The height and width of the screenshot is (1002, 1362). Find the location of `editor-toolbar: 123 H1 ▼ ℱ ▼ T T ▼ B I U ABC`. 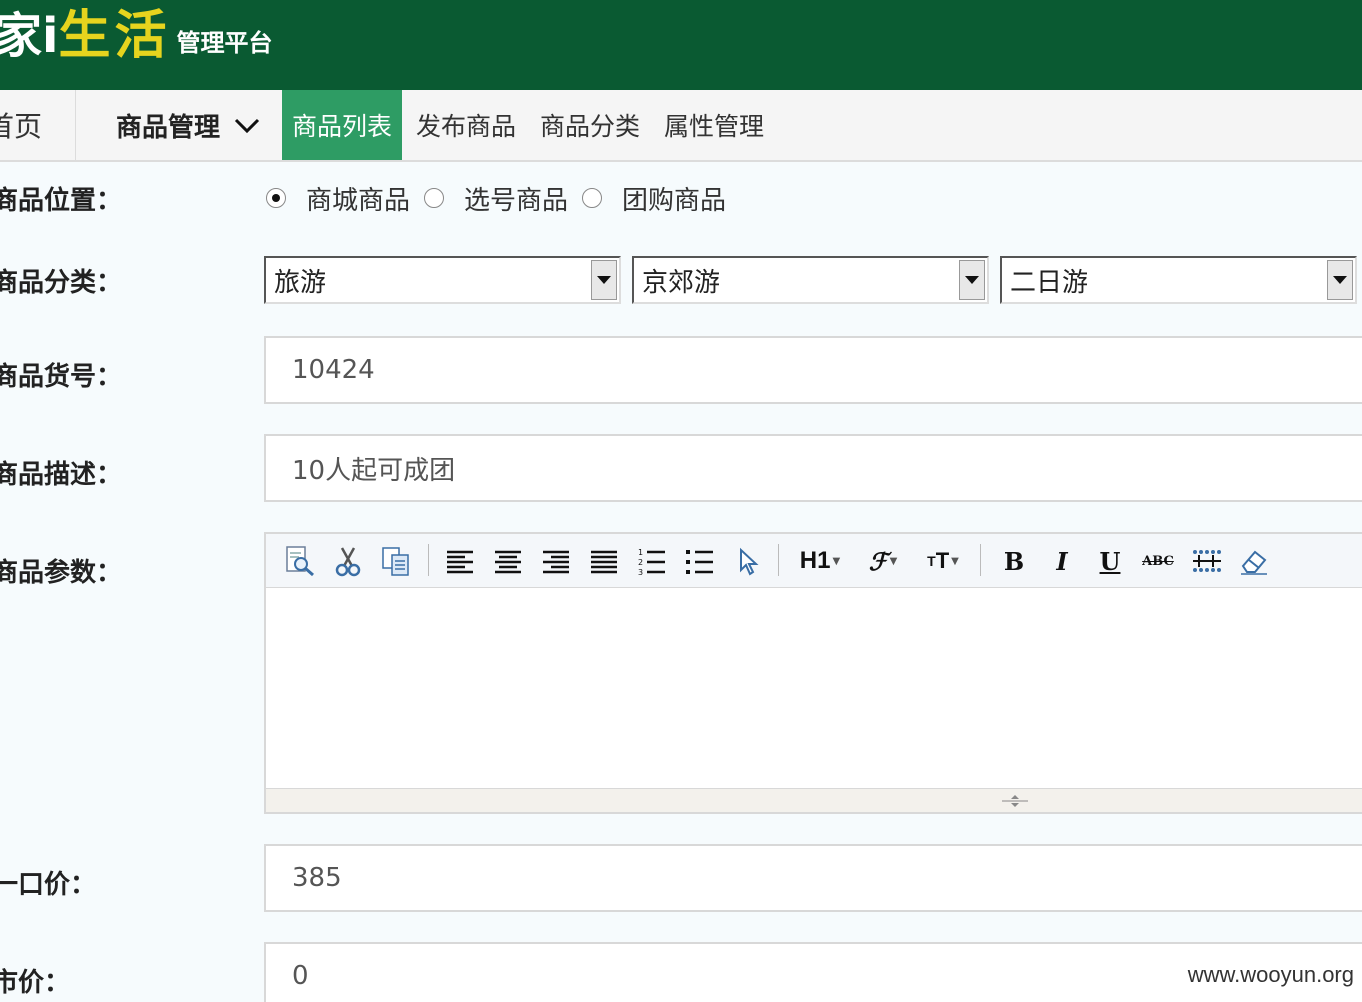

editor-toolbar: 123 H1 ▼ ℱ ▼ T T ▼ B I U ABC is located at coordinates (814, 561).